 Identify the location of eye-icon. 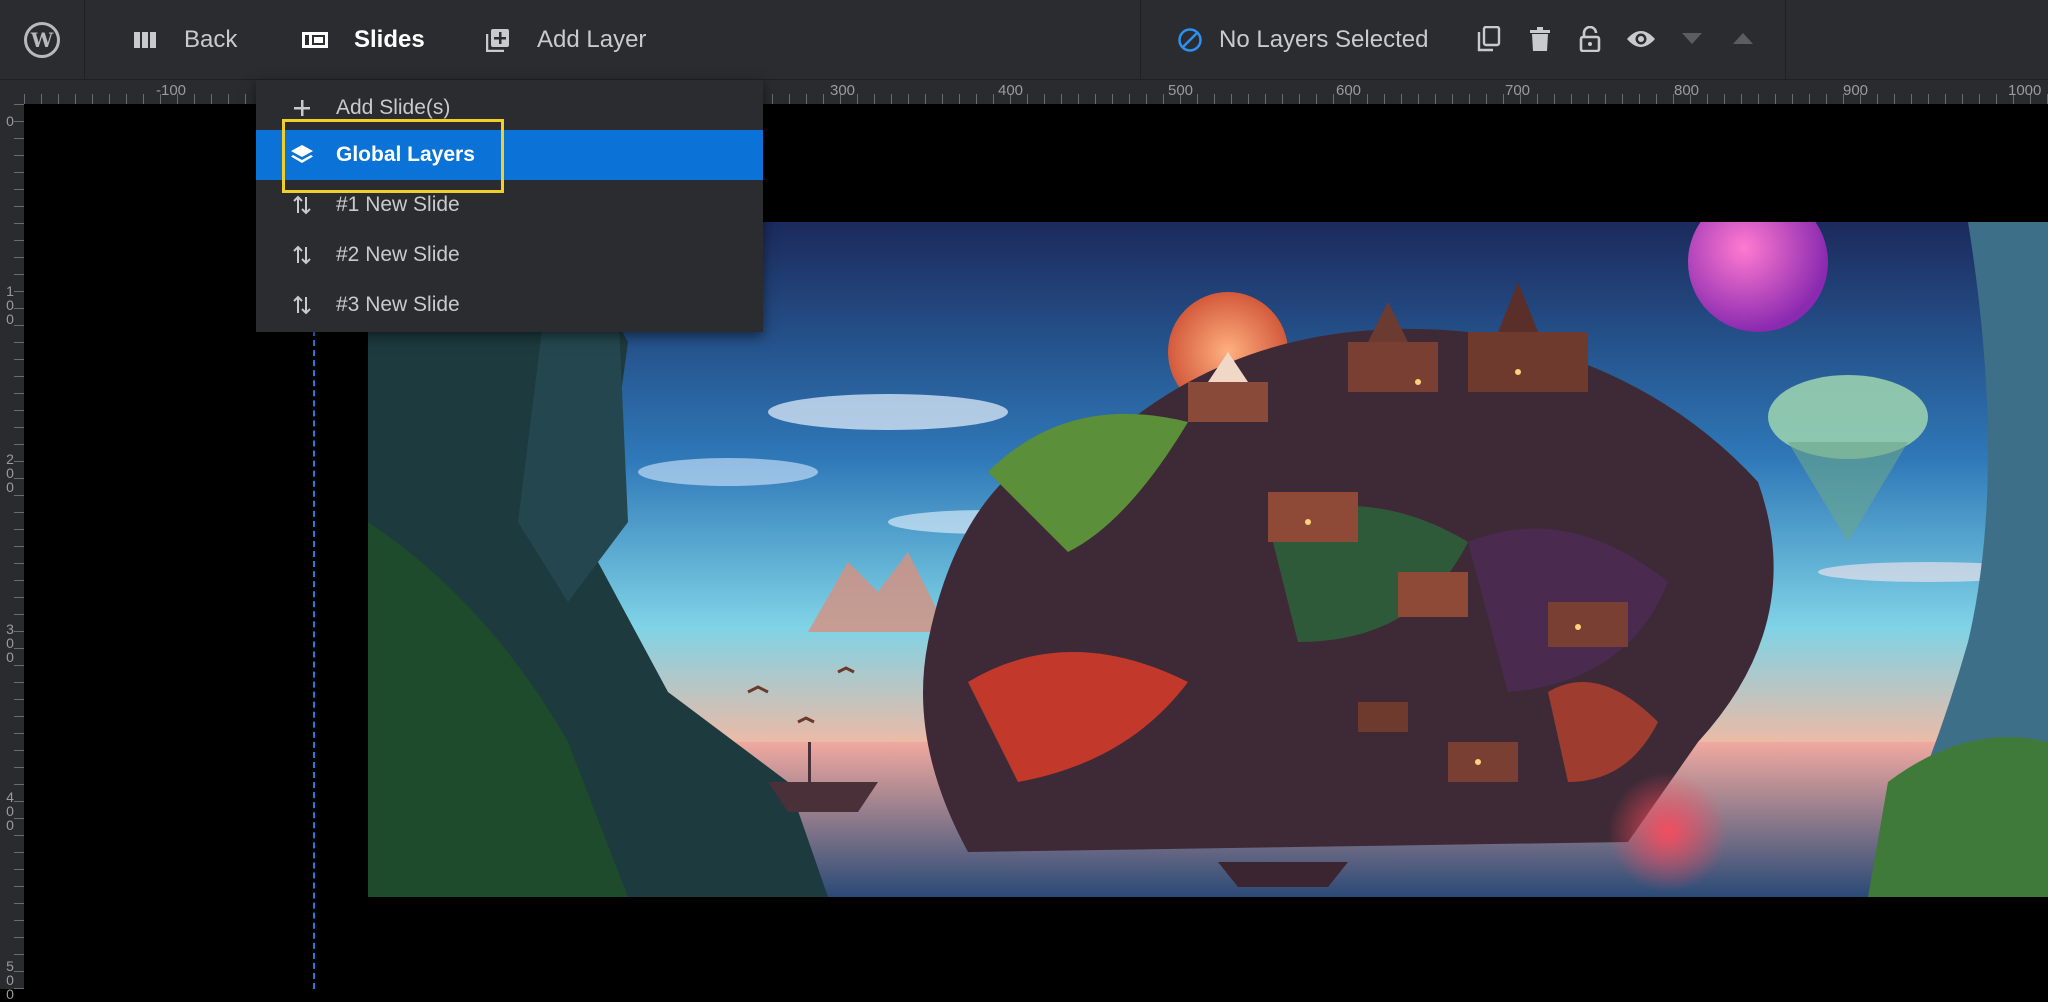
(1641, 39).